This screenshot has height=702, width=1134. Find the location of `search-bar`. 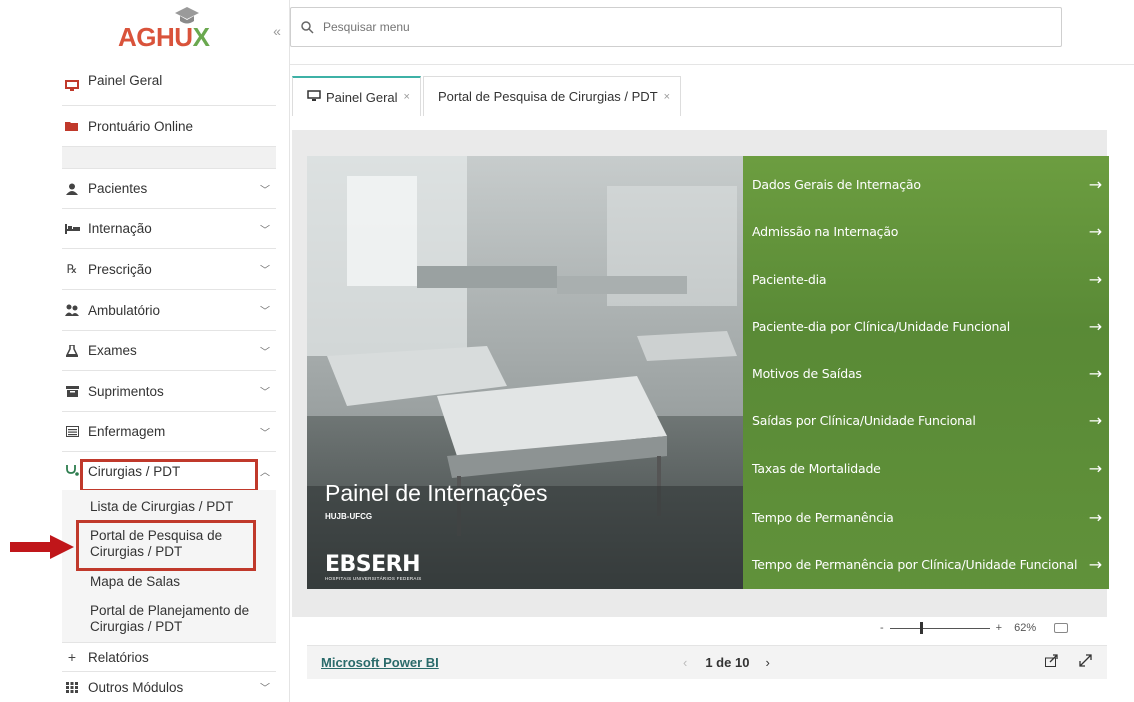

search-bar is located at coordinates (676, 27).